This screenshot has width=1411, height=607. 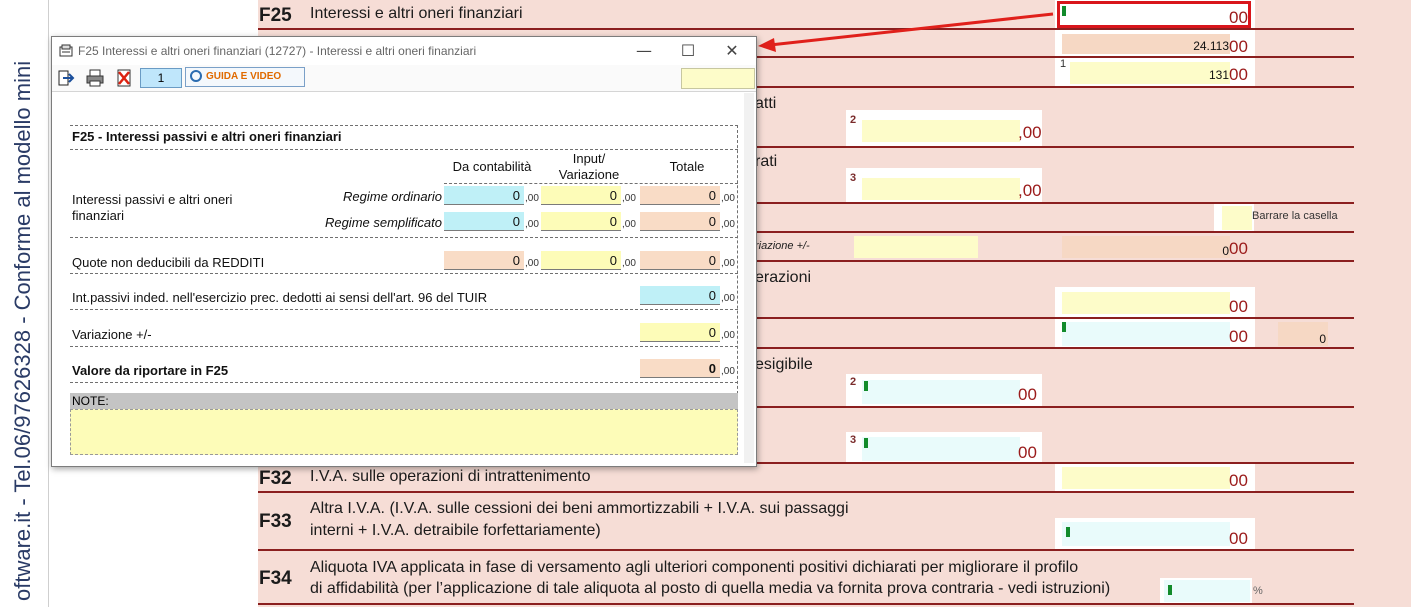 I want to click on toolbar-yellow-field, so click(x=718, y=78).